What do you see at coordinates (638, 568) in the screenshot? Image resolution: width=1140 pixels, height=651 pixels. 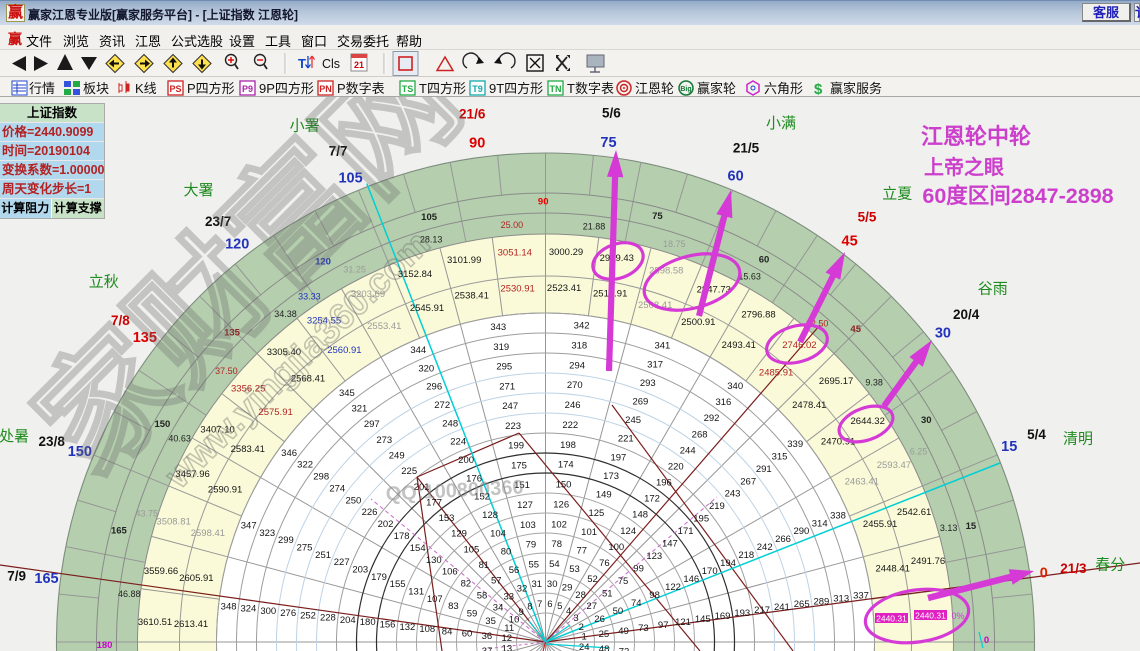 I see `svg-text: 99` at bounding box center [638, 568].